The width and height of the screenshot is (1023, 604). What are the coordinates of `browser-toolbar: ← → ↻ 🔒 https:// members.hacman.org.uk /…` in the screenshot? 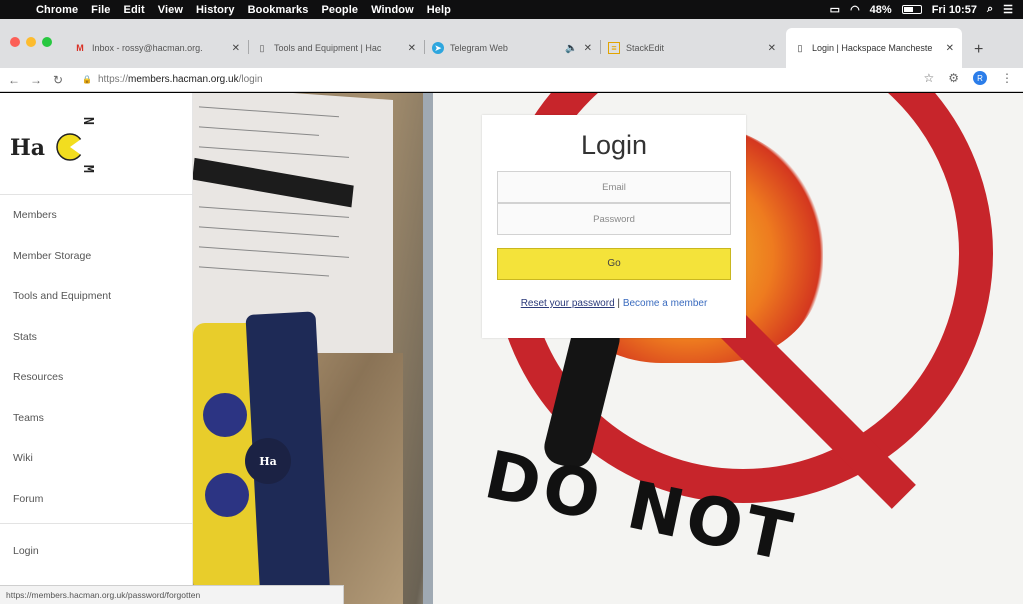 It's located at (511, 80).